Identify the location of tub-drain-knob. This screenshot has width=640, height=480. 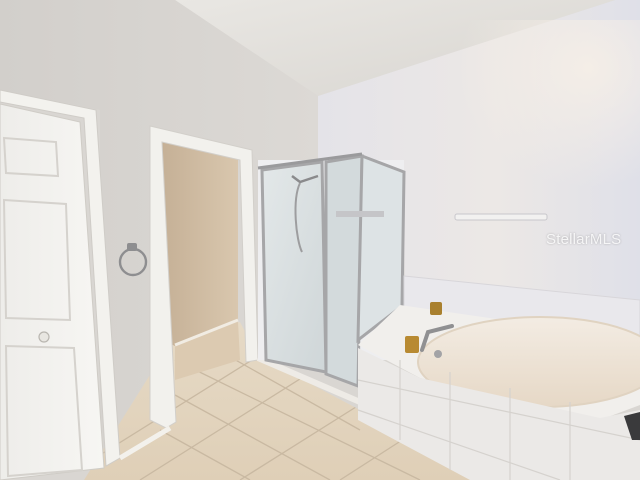
(438, 354).